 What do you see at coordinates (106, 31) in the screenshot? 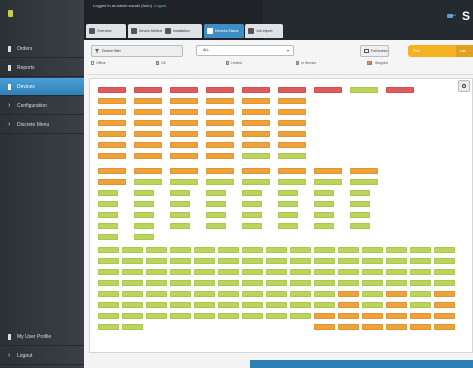
I see `tab-overview: Overview` at bounding box center [106, 31].